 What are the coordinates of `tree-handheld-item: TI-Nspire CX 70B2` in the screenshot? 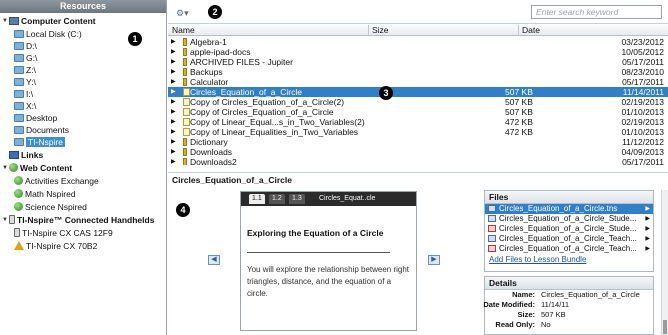 It's located at (55, 246).